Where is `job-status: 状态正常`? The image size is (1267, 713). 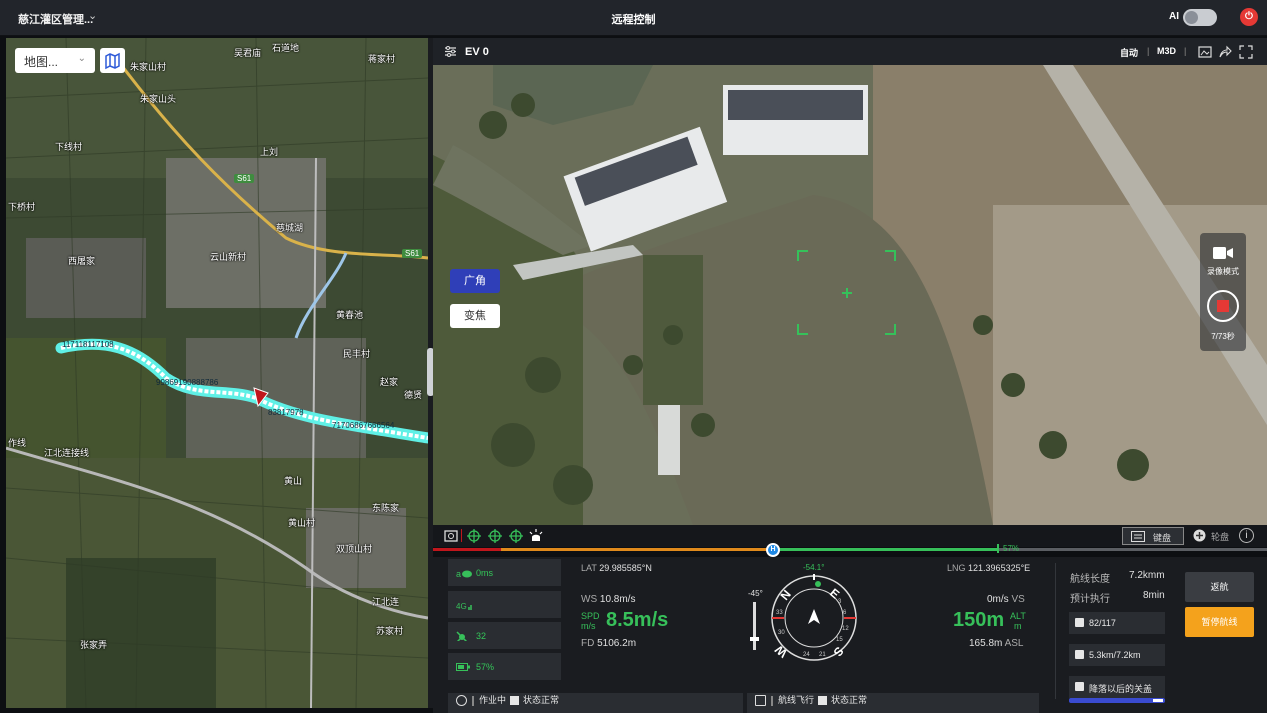
job-status: 状态正常 is located at coordinates (541, 700).